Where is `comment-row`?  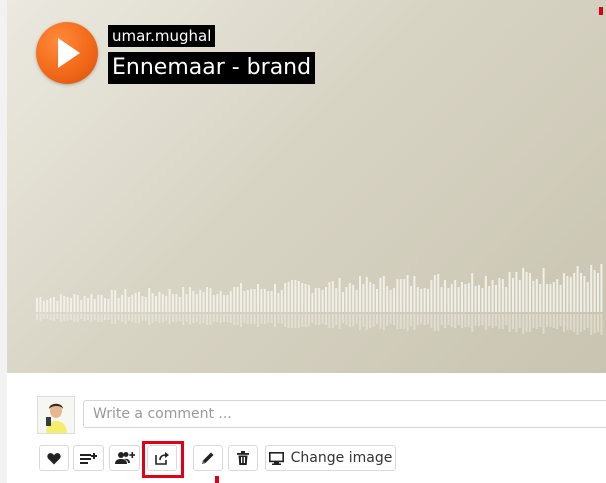
comment-row is located at coordinates (321, 415).